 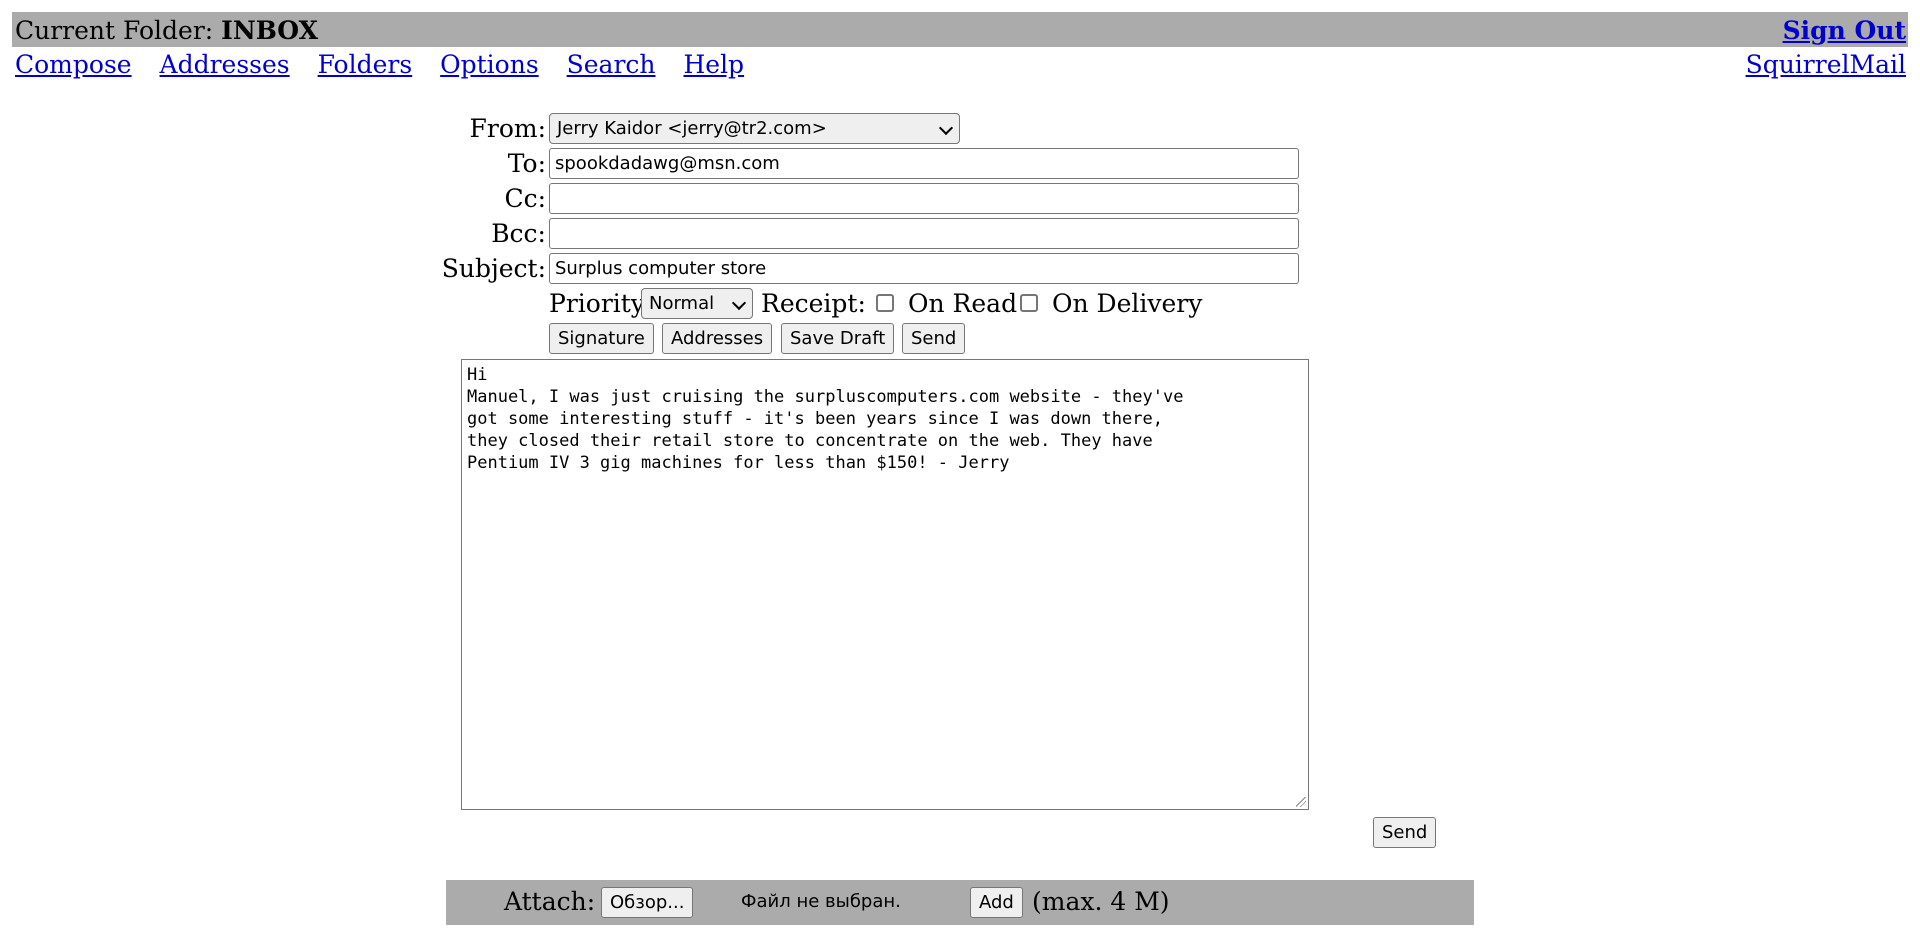 What do you see at coordinates (526, 163) in the screenshot?
I see `to-label: To:` at bounding box center [526, 163].